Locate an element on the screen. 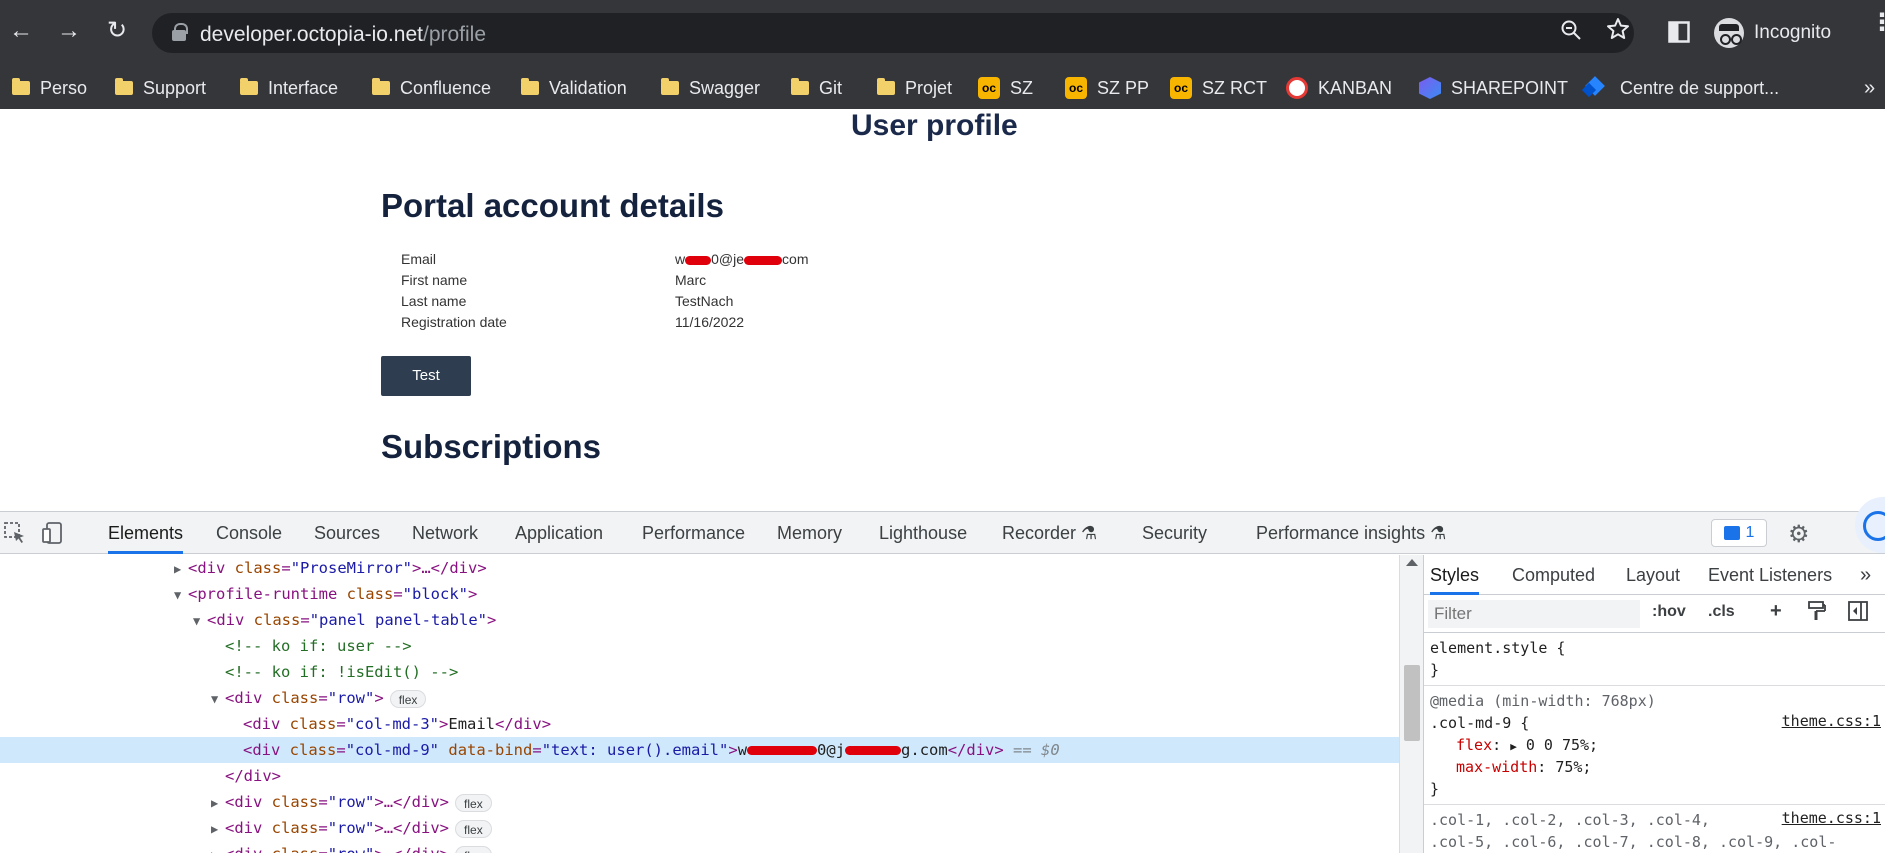 The width and height of the screenshot is (1885, 853). sharepoint-icon is located at coordinates (1430, 88).